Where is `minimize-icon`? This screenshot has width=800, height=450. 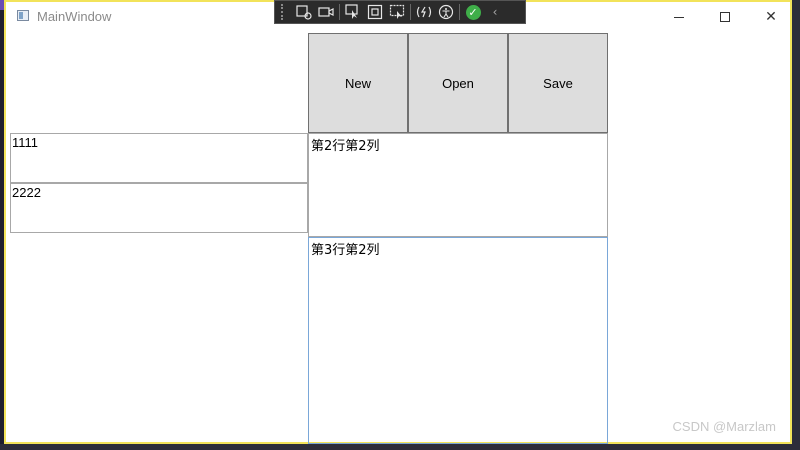 minimize-icon is located at coordinates (679, 17).